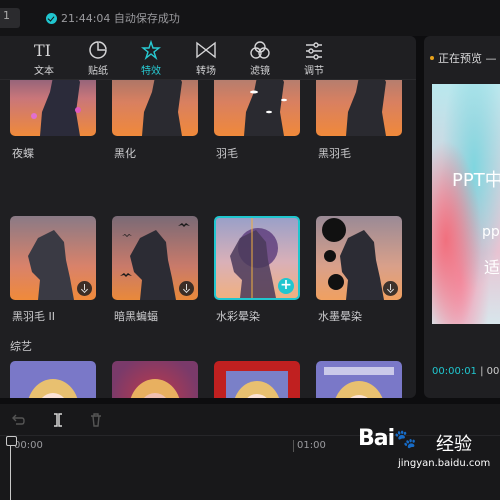  Describe the element at coordinates (151, 50) in the screenshot. I see `effects-star-icon` at that location.